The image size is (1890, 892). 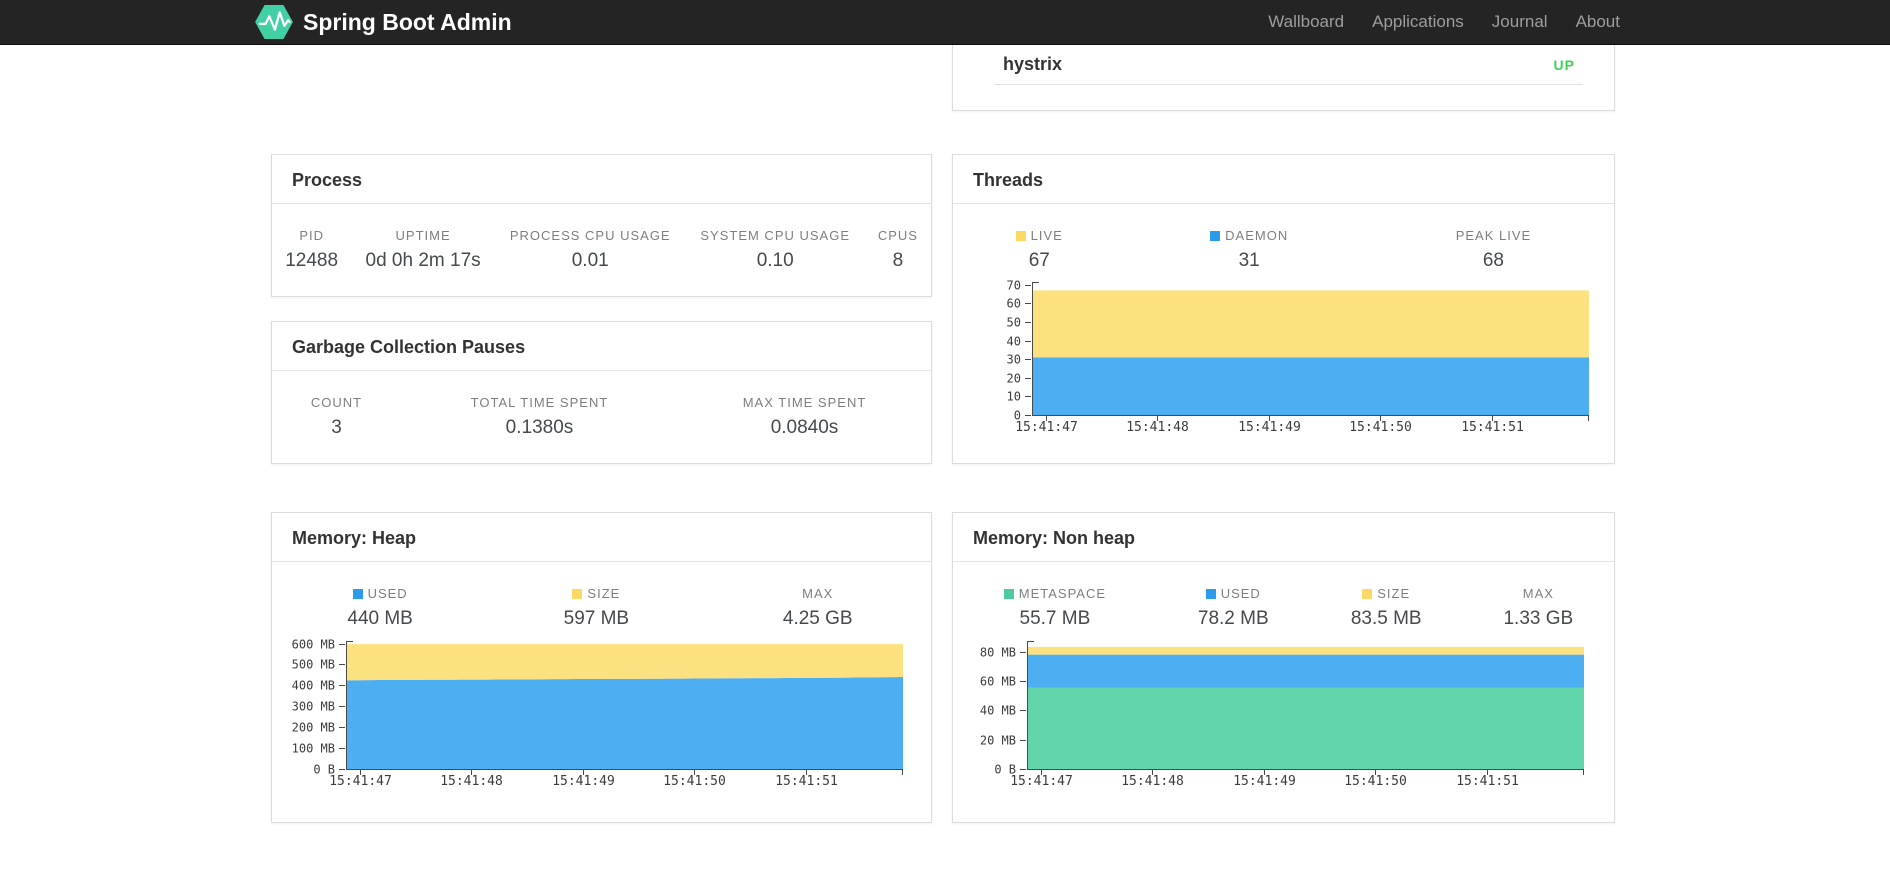 What do you see at coordinates (998, 682) in the screenshot?
I see `svg-text: 60 MB` at bounding box center [998, 682].